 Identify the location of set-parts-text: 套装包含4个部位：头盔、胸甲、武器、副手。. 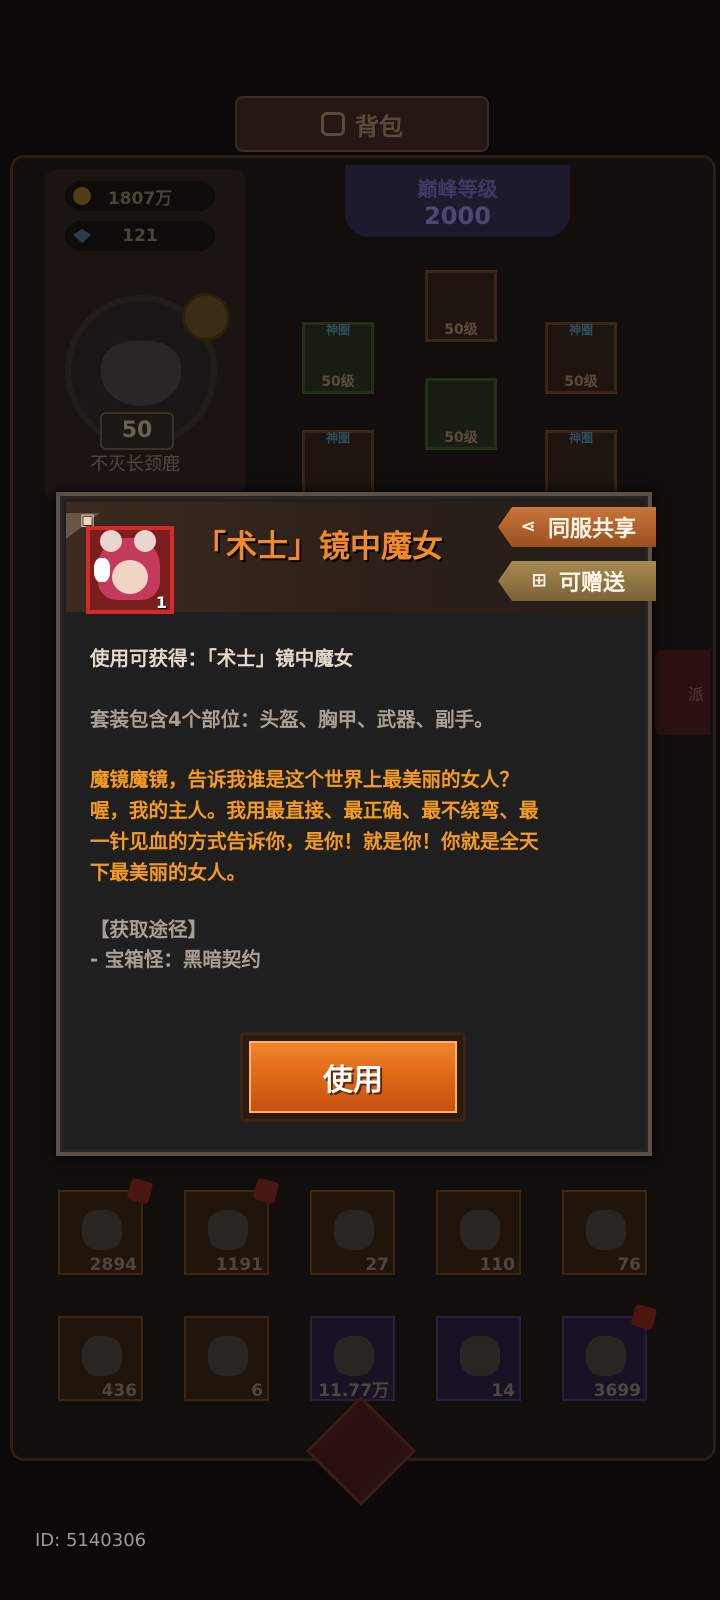
(292, 719).